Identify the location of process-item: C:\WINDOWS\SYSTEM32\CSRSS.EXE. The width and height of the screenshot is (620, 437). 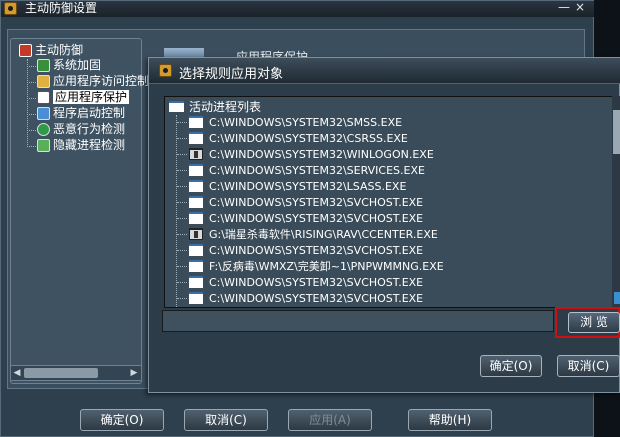
(292, 139).